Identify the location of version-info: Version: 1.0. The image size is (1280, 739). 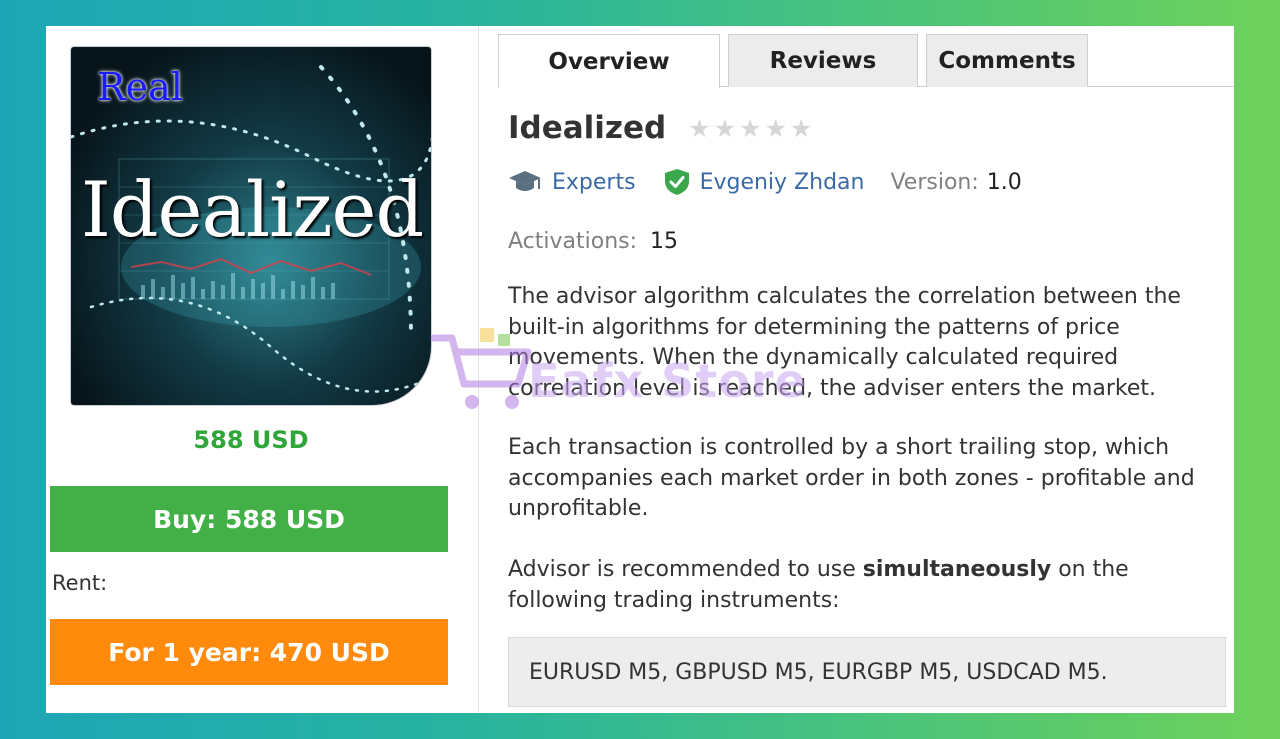
(955, 182).